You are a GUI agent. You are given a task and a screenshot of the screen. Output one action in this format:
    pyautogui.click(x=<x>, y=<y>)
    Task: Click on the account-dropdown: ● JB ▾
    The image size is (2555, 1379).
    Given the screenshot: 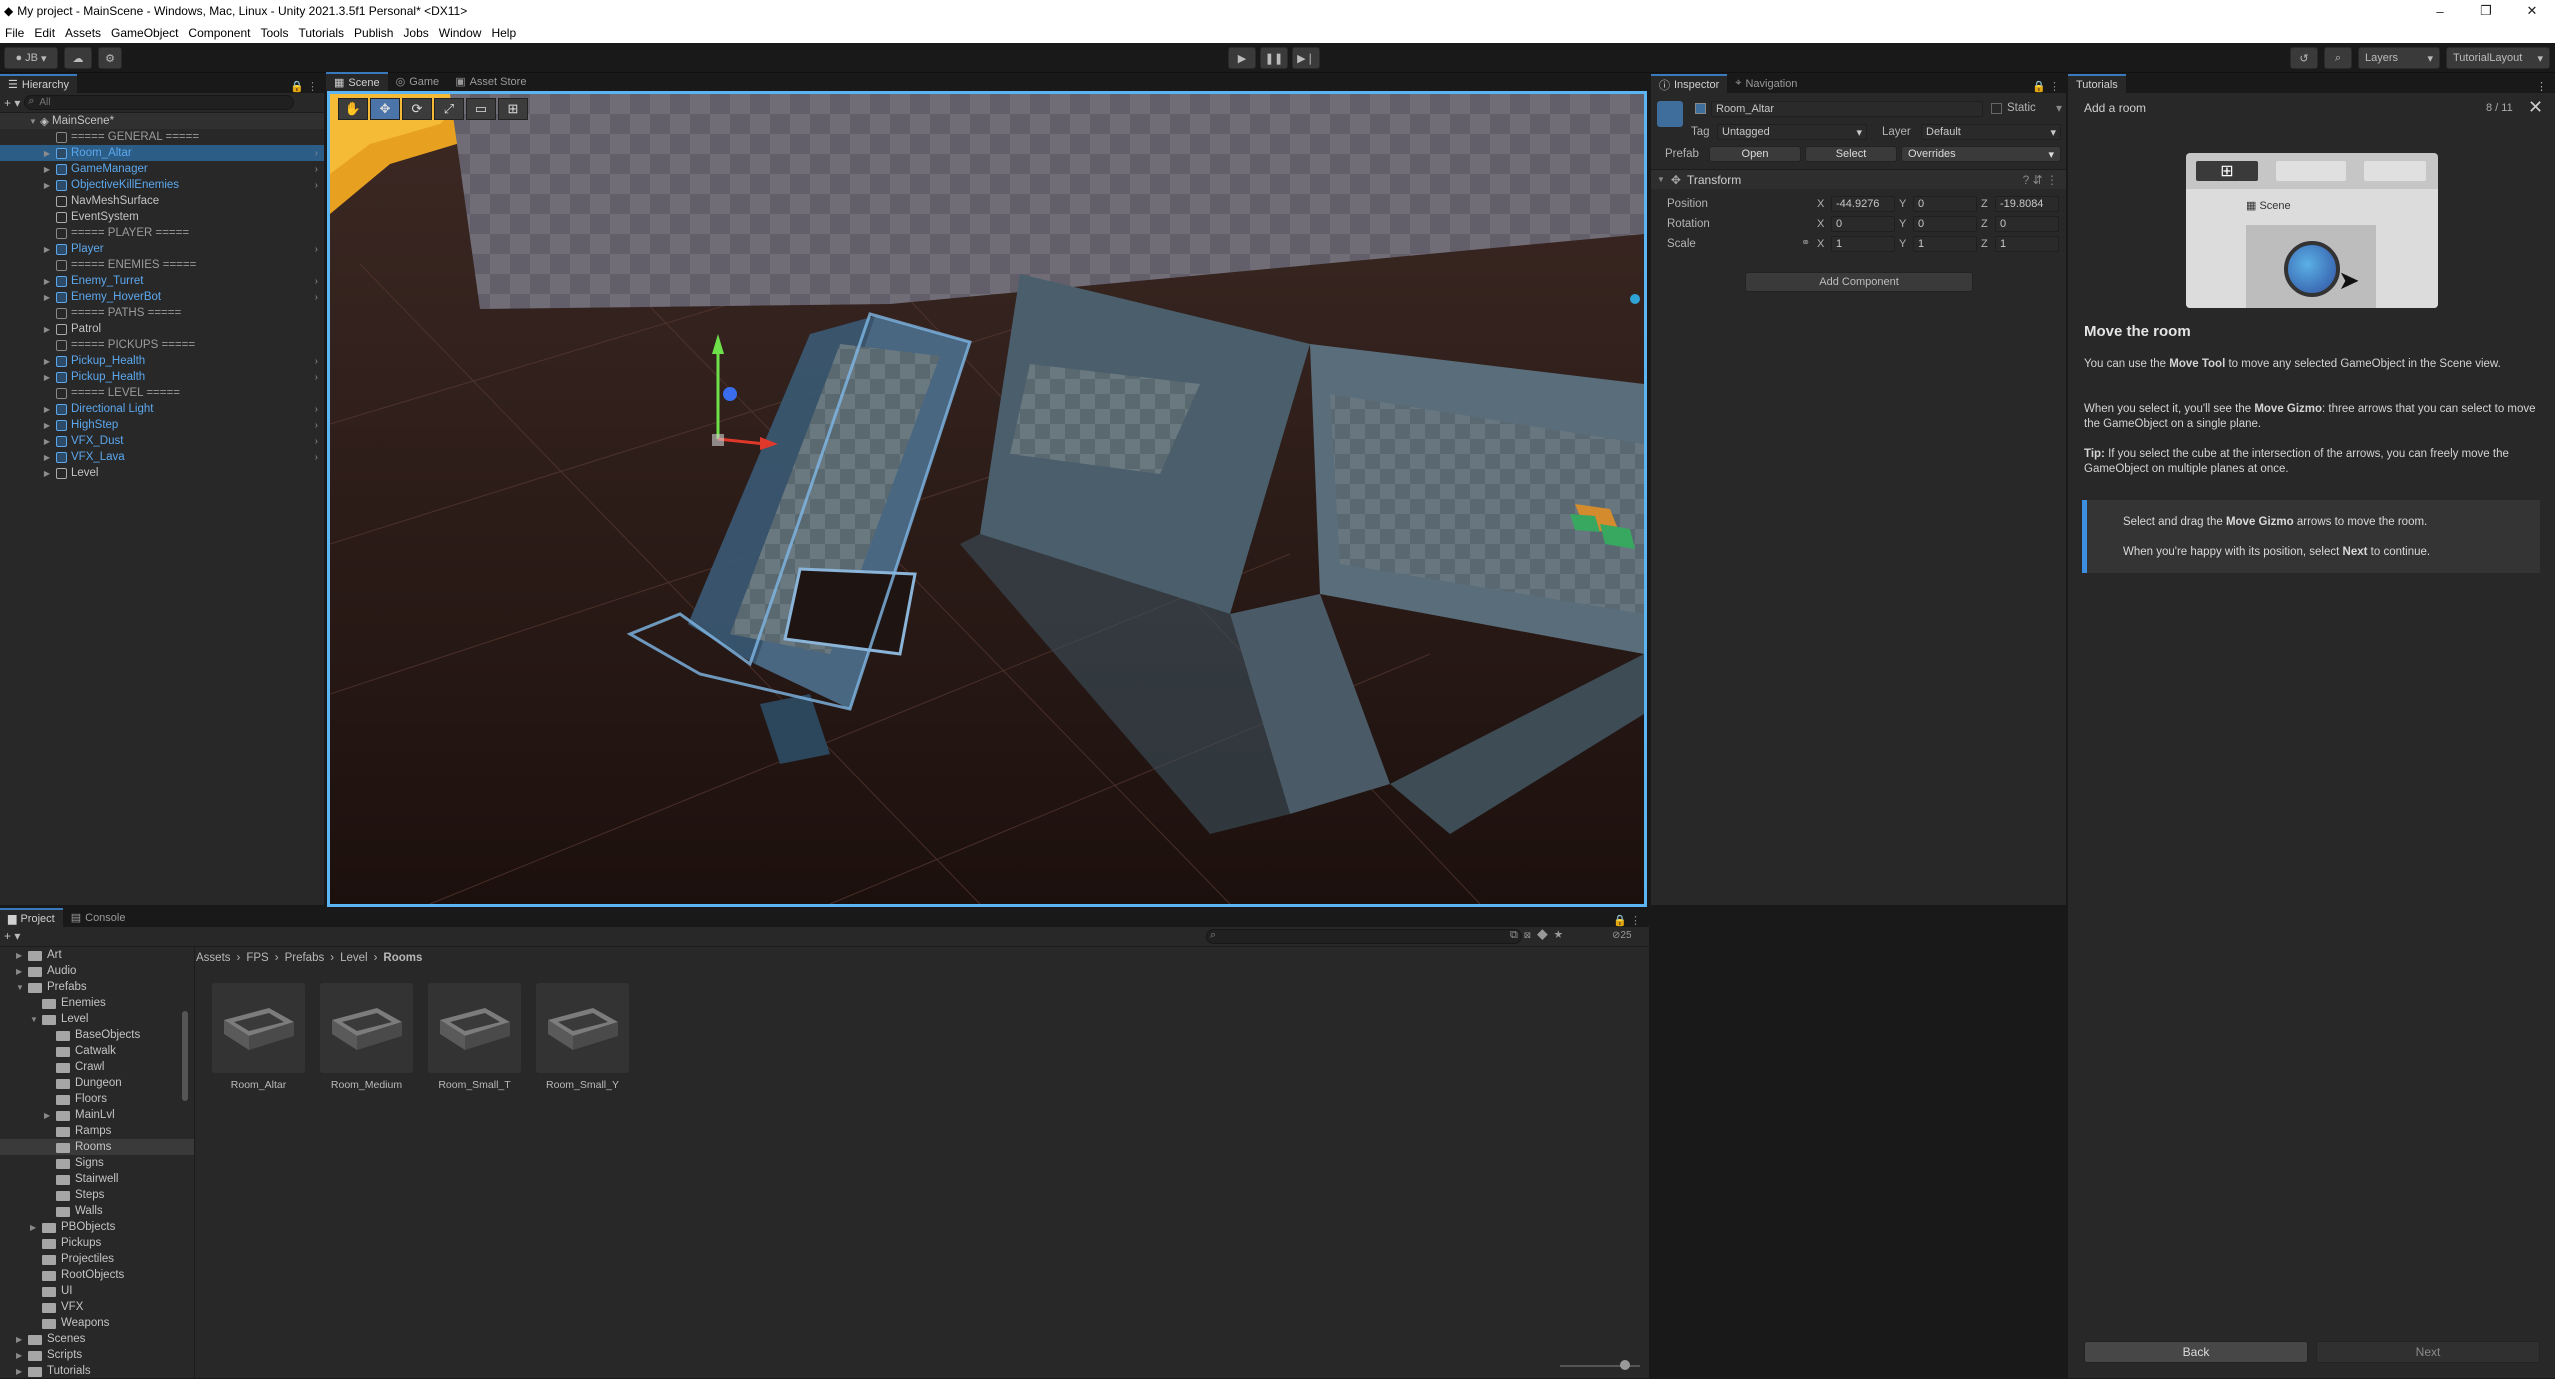 What is the action you would take?
    pyautogui.click(x=31, y=58)
    